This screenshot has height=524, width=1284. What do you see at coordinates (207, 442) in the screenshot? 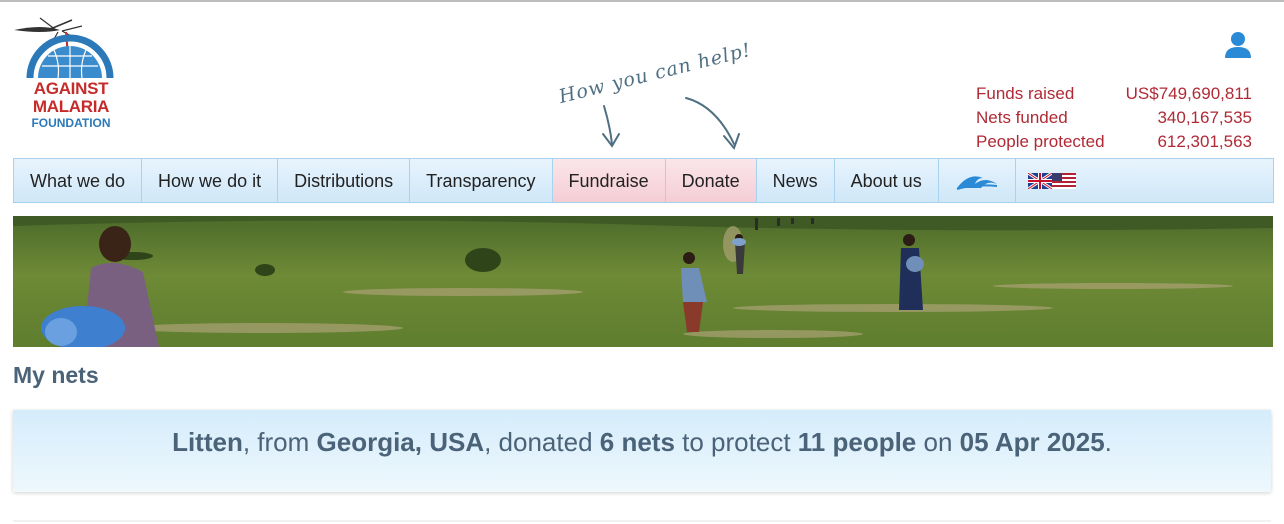
I see `donor-name: Litten` at bounding box center [207, 442].